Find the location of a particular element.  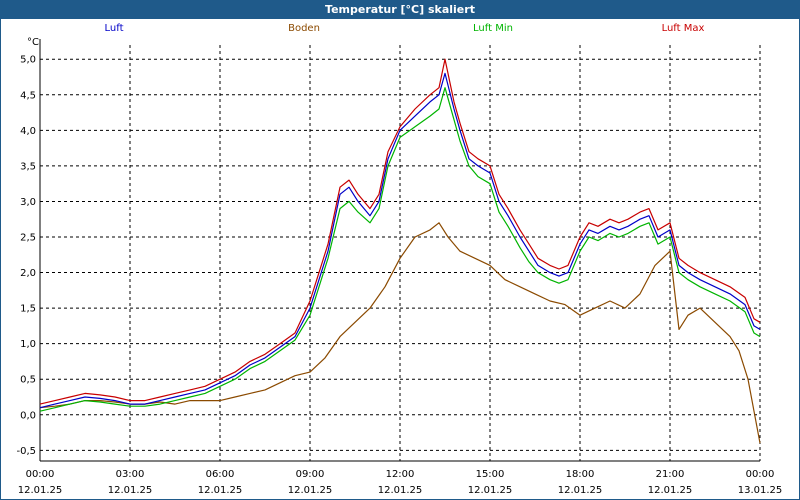

y-tick-label: 2,0 is located at coordinates (28, 273).